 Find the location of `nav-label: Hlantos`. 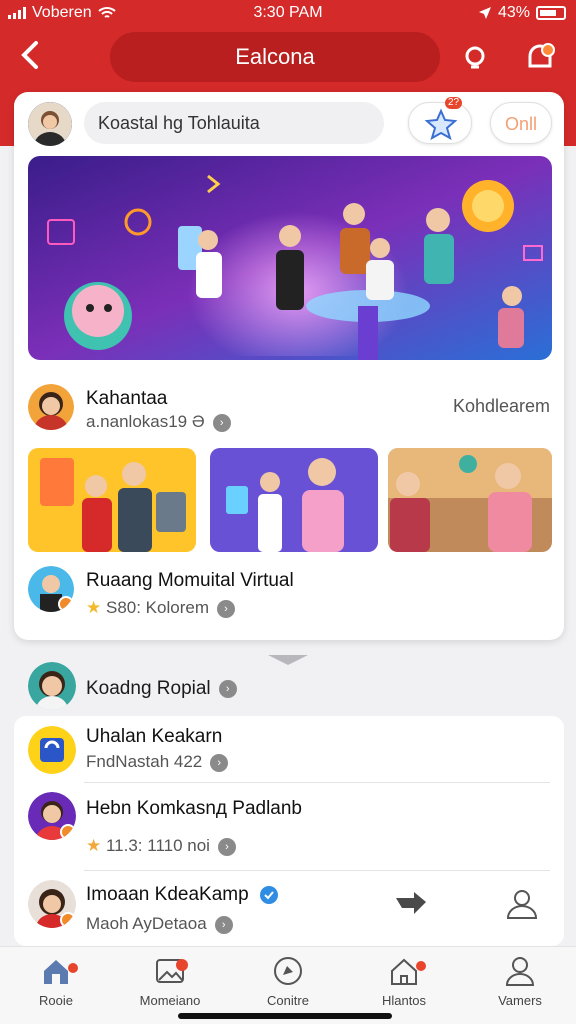

nav-label: Hlantos is located at coordinates (404, 1000).